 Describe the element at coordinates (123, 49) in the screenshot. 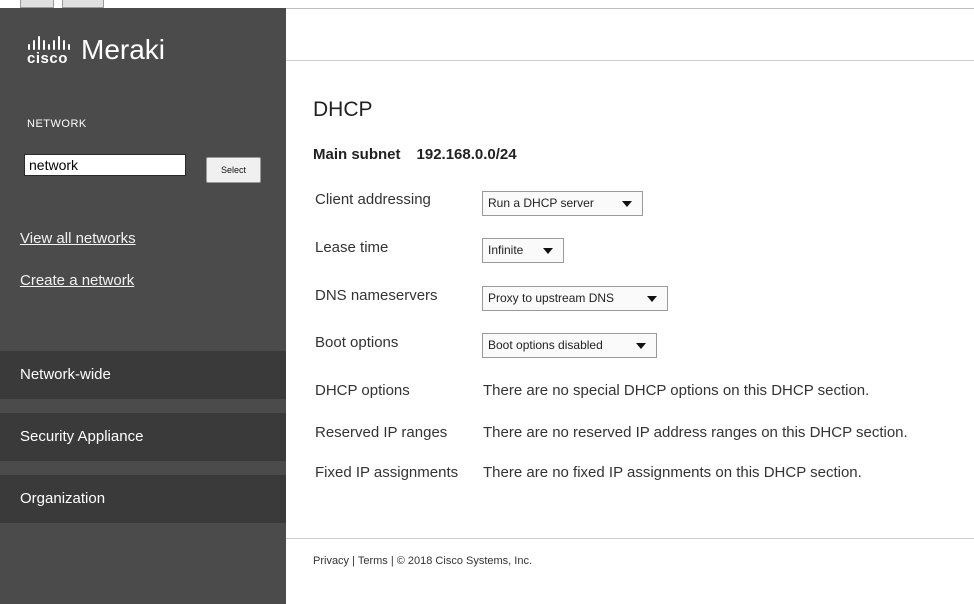

I see `meraki-wordmark: Meraki` at that location.